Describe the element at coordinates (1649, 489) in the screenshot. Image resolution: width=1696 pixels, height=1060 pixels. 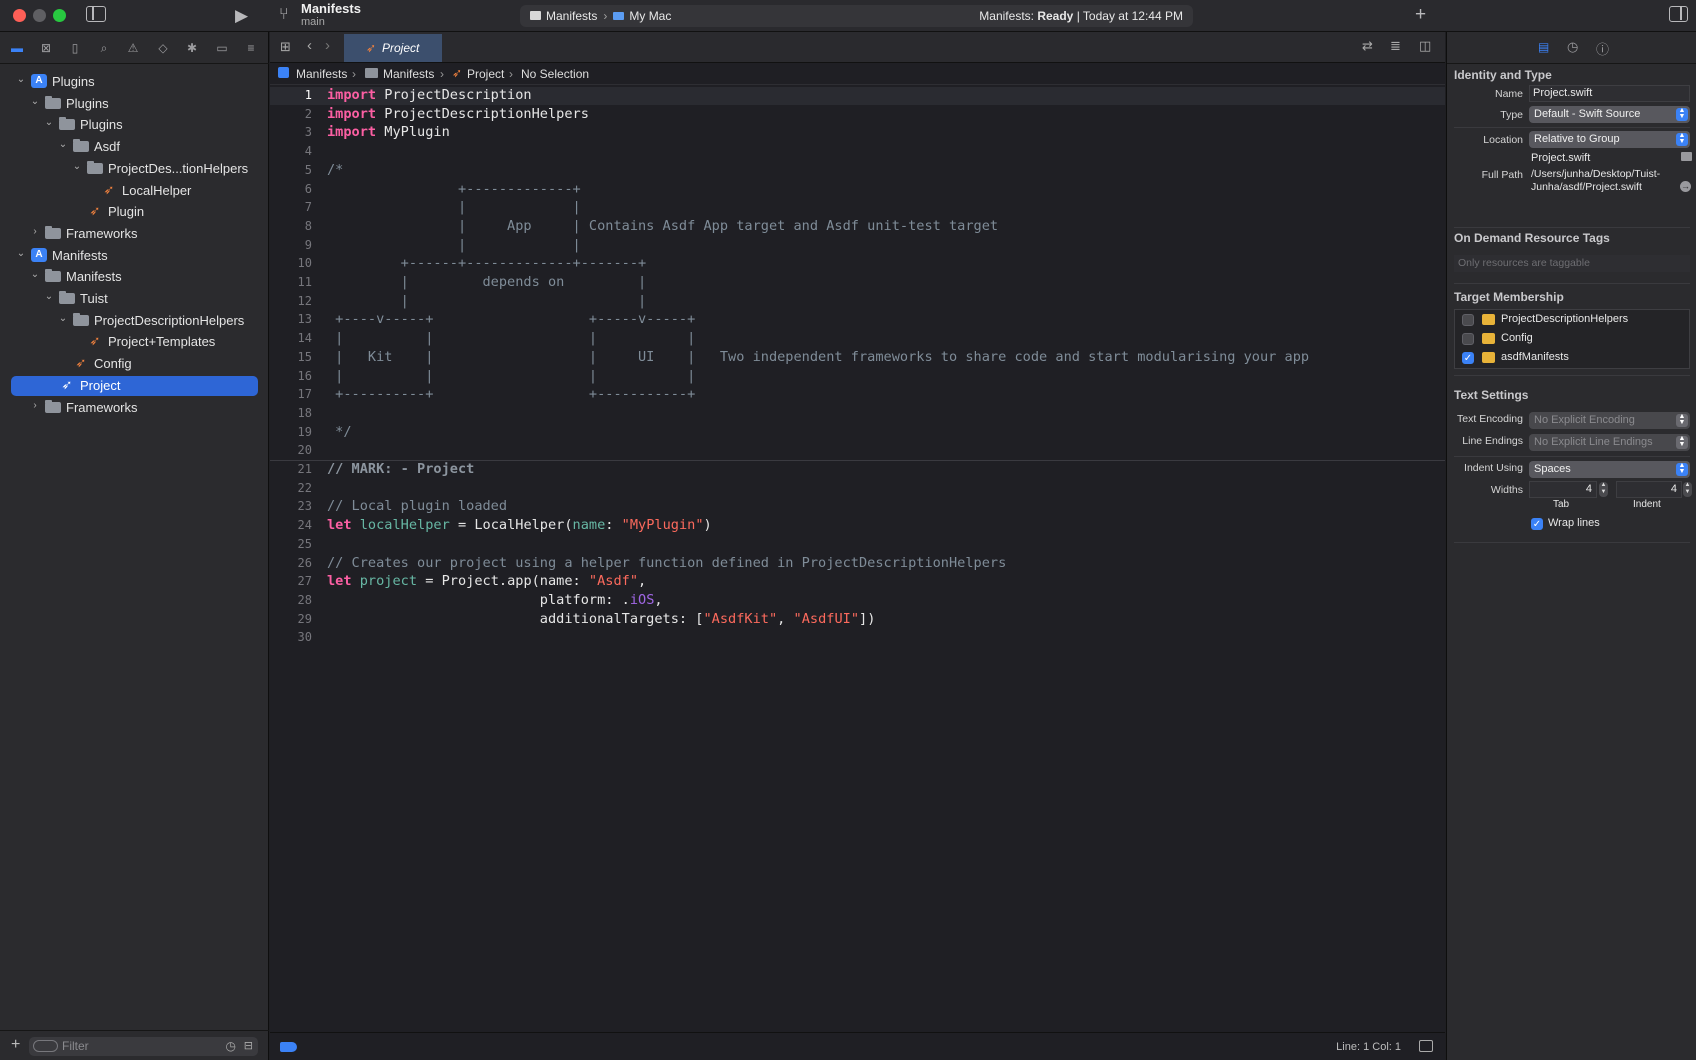
I see `indent-width-field: 4` at that location.